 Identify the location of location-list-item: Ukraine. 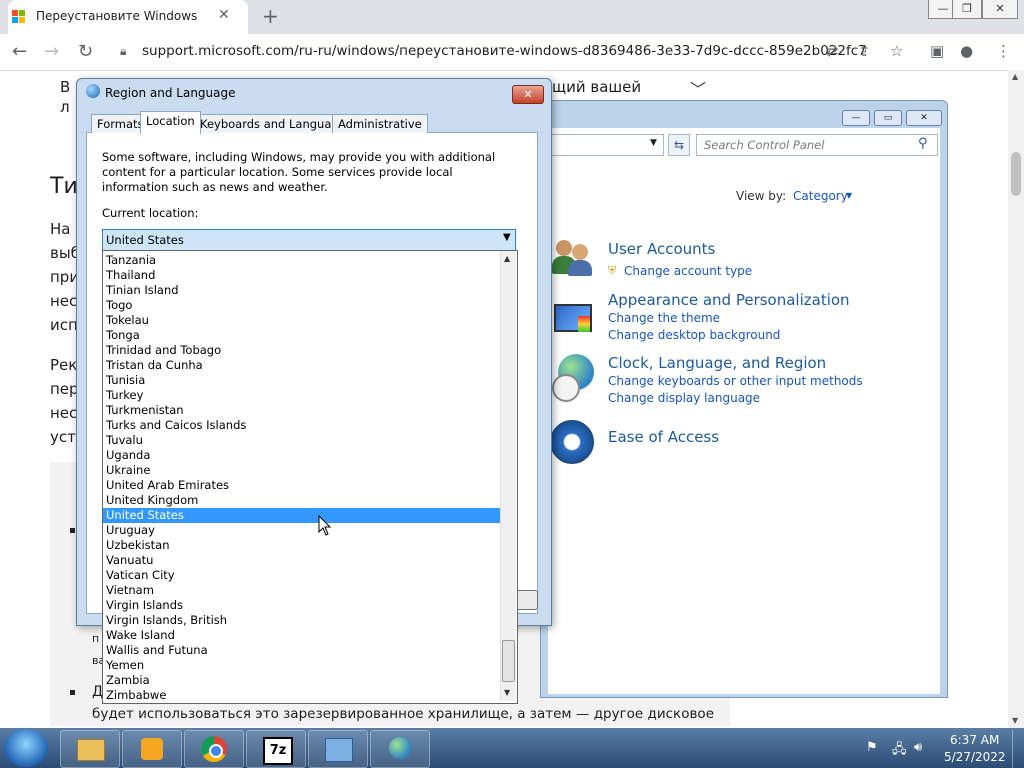
(301, 470).